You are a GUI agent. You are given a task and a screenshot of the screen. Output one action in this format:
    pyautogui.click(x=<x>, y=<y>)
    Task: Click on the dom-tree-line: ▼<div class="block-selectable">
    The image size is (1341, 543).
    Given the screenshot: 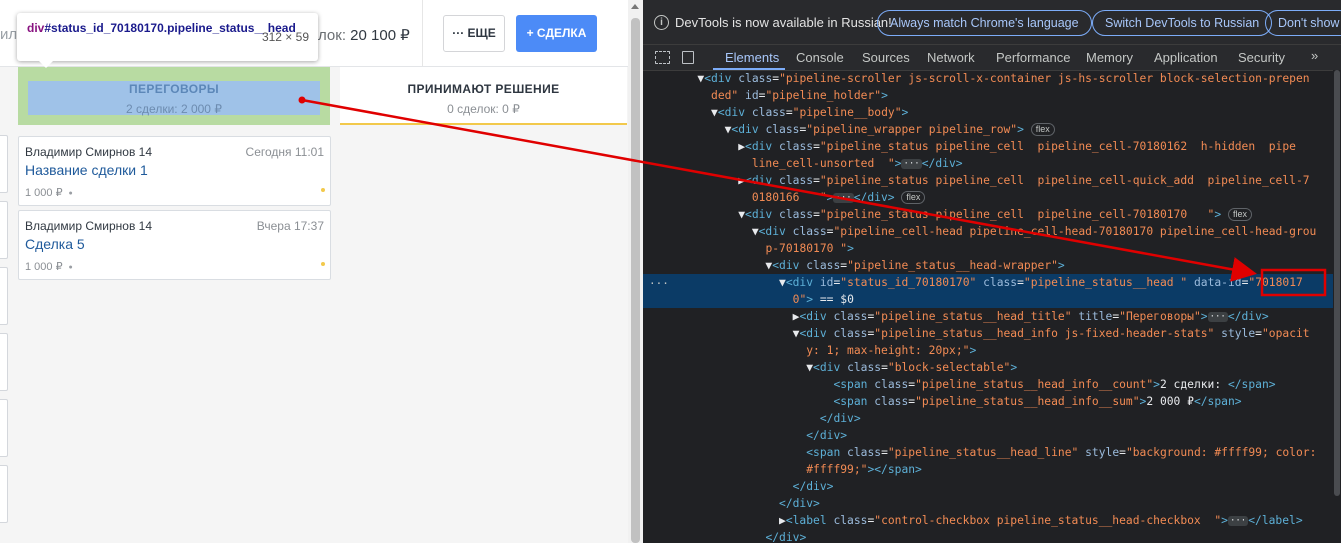 What is the action you would take?
    pyautogui.click(x=992, y=367)
    